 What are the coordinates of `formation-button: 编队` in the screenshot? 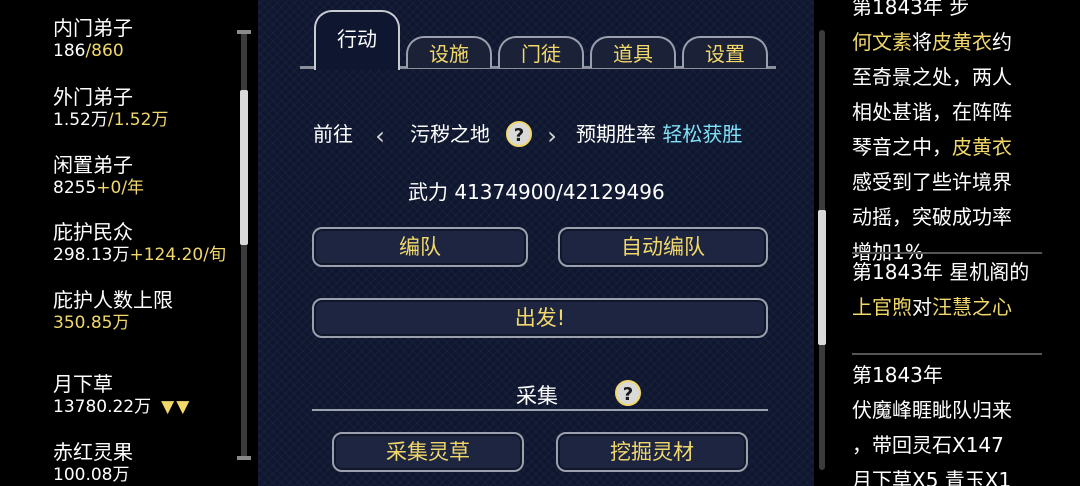 It's located at (420, 247).